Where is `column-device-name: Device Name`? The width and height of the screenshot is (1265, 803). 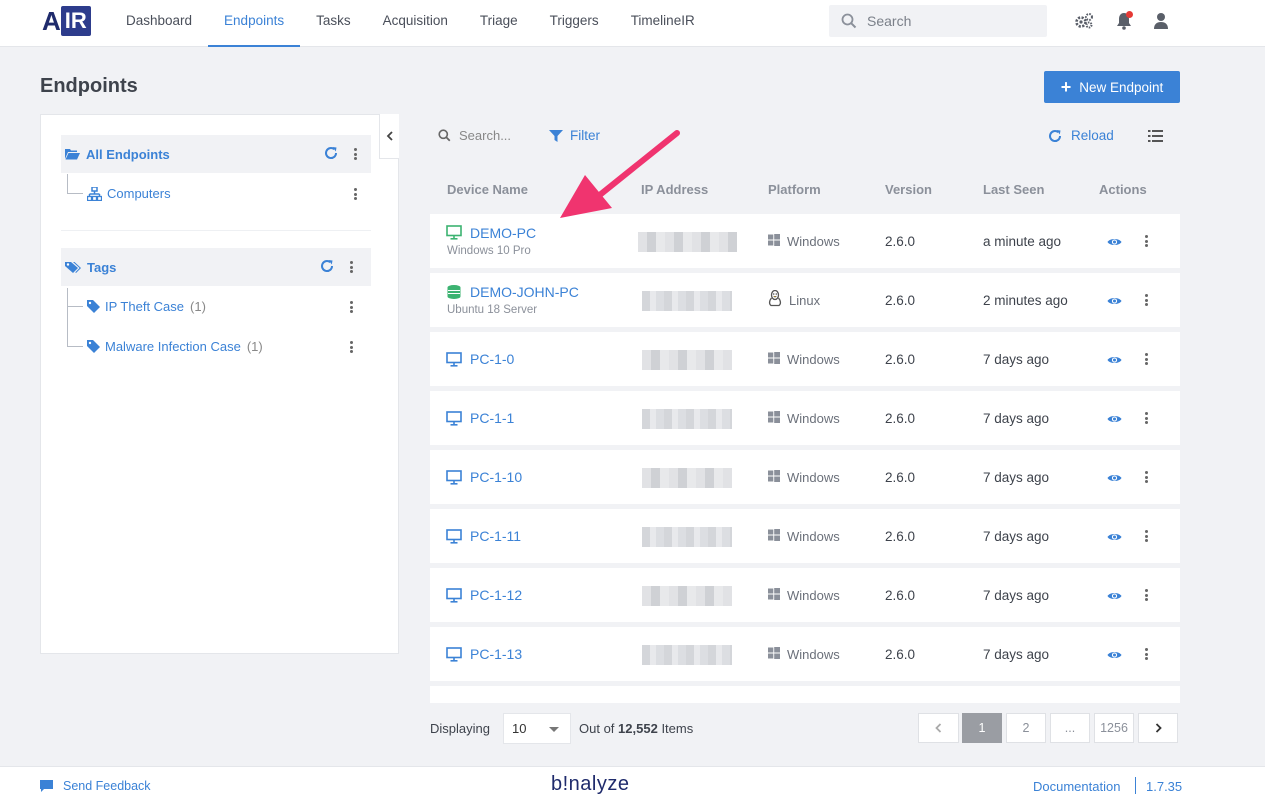
column-device-name: Device Name is located at coordinates (487, 189).